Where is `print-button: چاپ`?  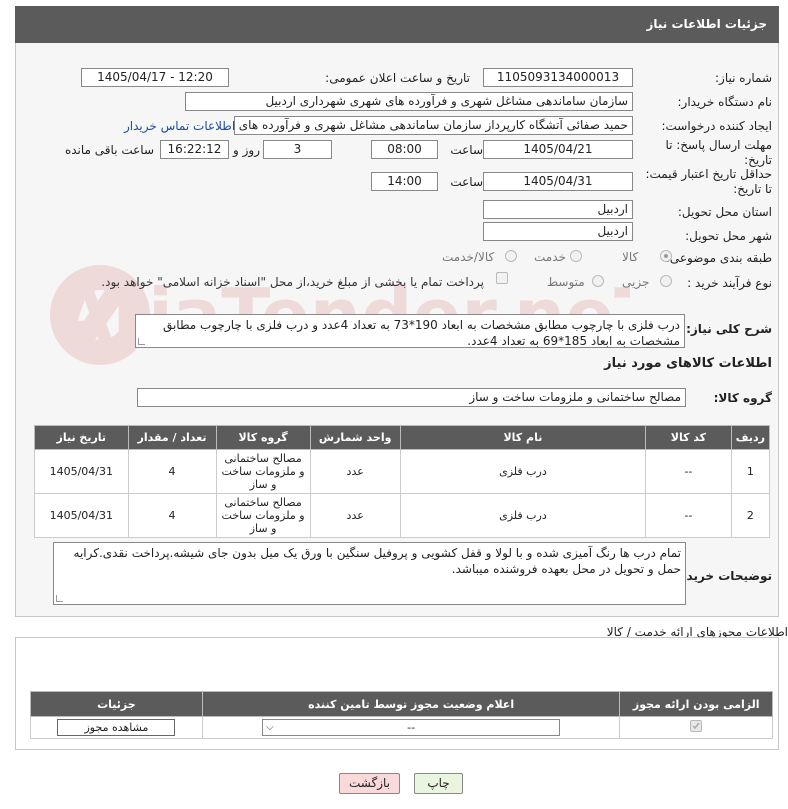 print-button: چاپ is located at coordinates (438, 783).